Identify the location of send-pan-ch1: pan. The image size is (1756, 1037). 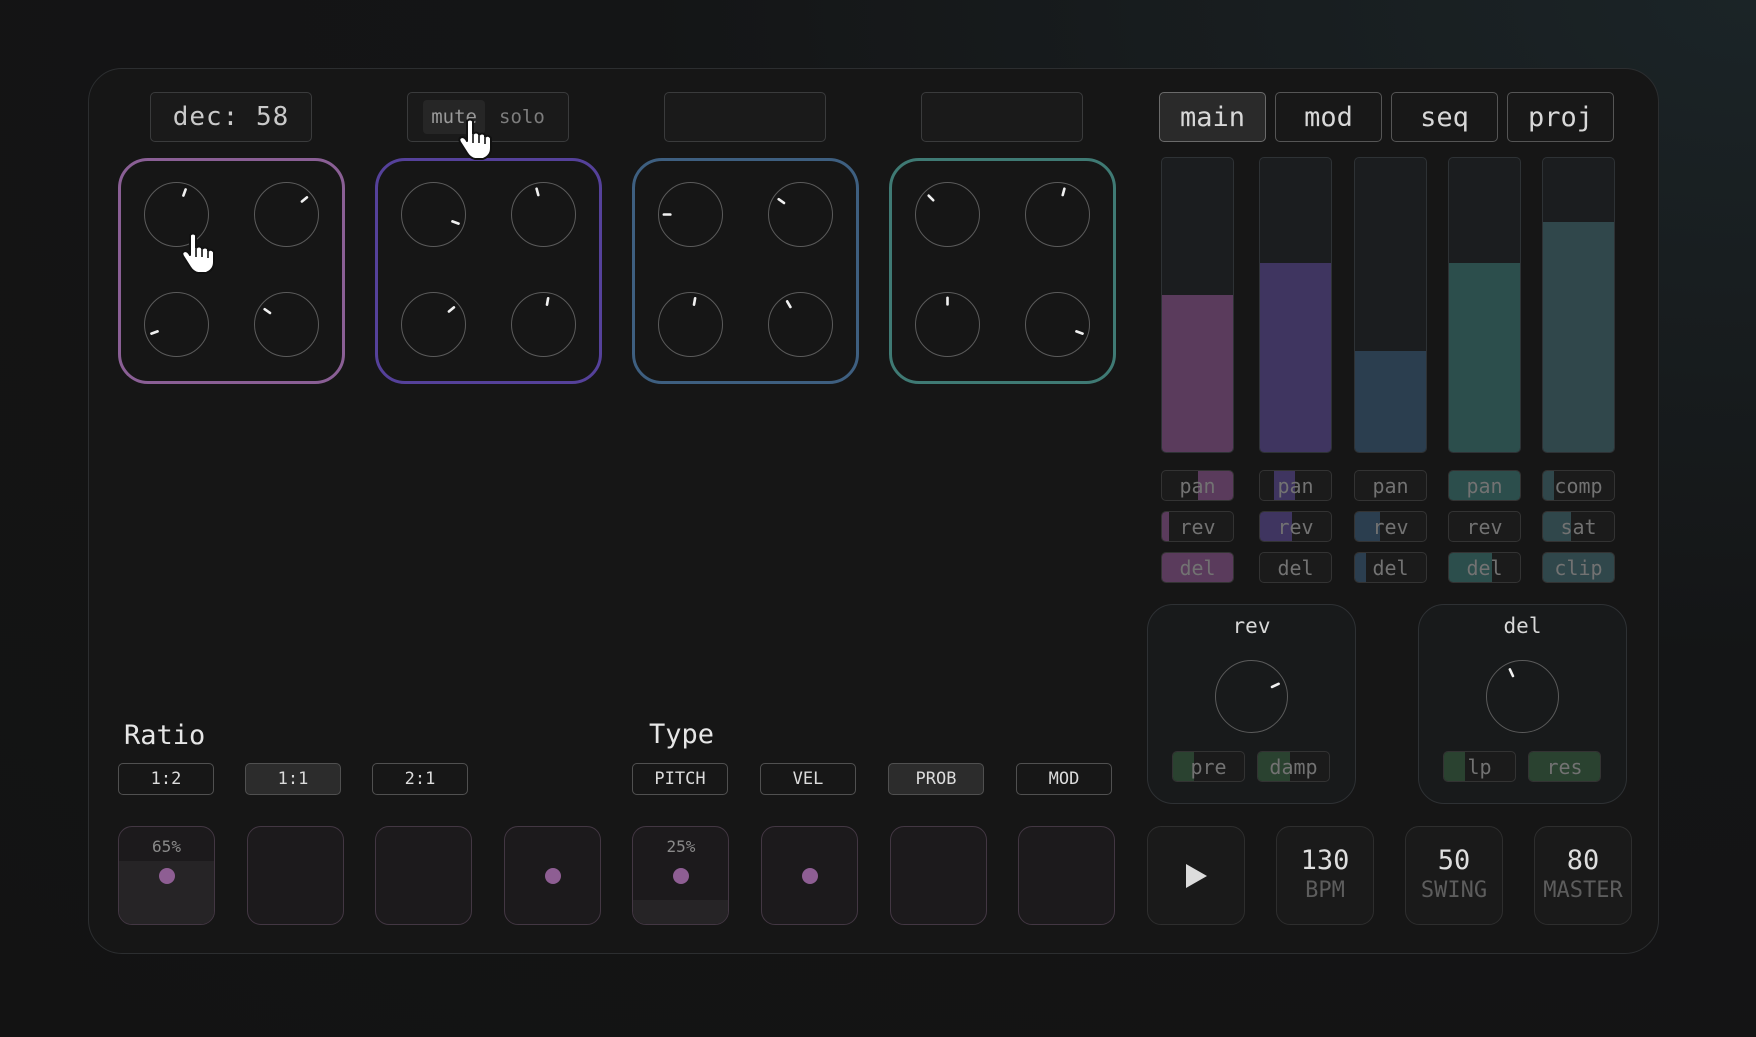
(1197, 485).